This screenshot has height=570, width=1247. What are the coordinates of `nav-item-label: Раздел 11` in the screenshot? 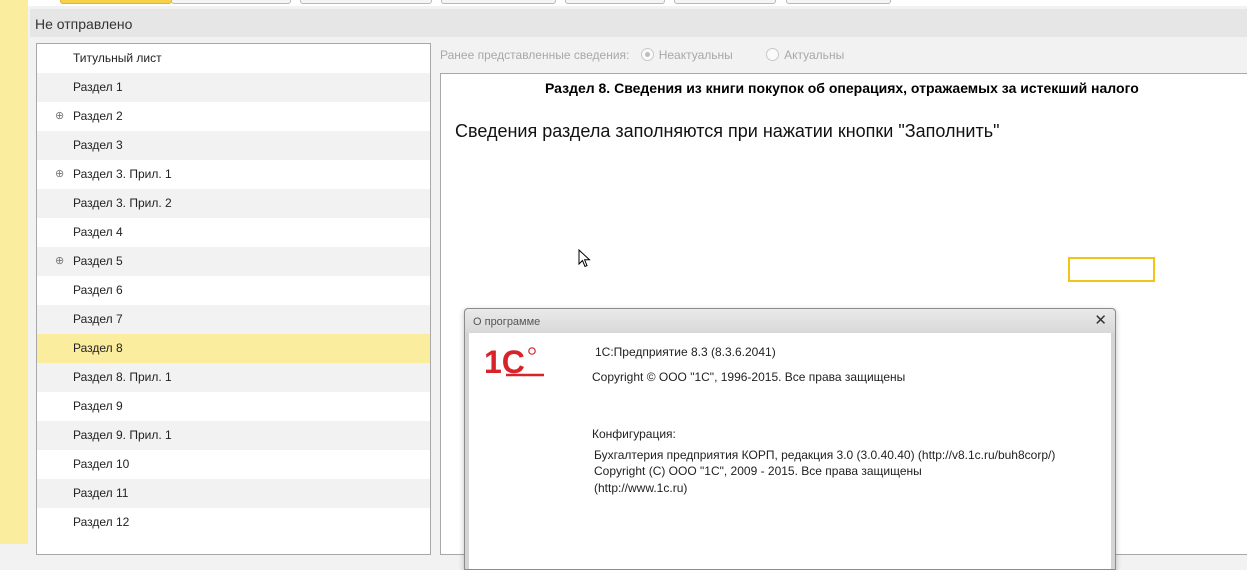 It's located at (101, 493).